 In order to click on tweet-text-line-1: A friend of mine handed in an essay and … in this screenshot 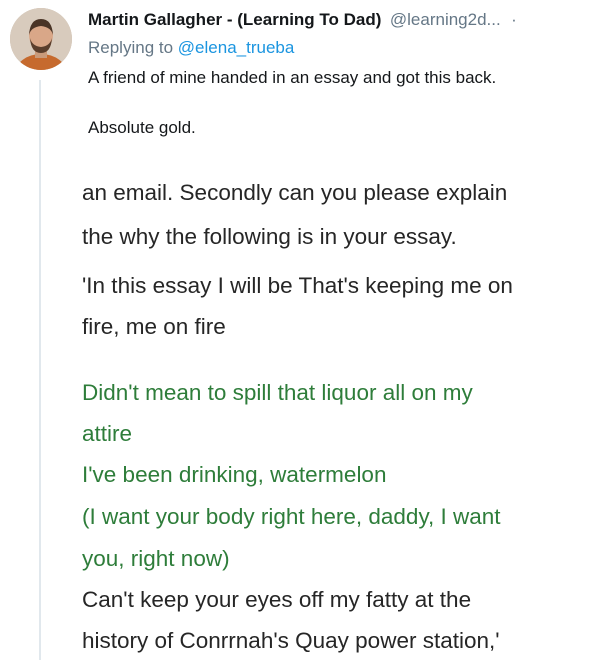, I will do `click(292, 77)`.